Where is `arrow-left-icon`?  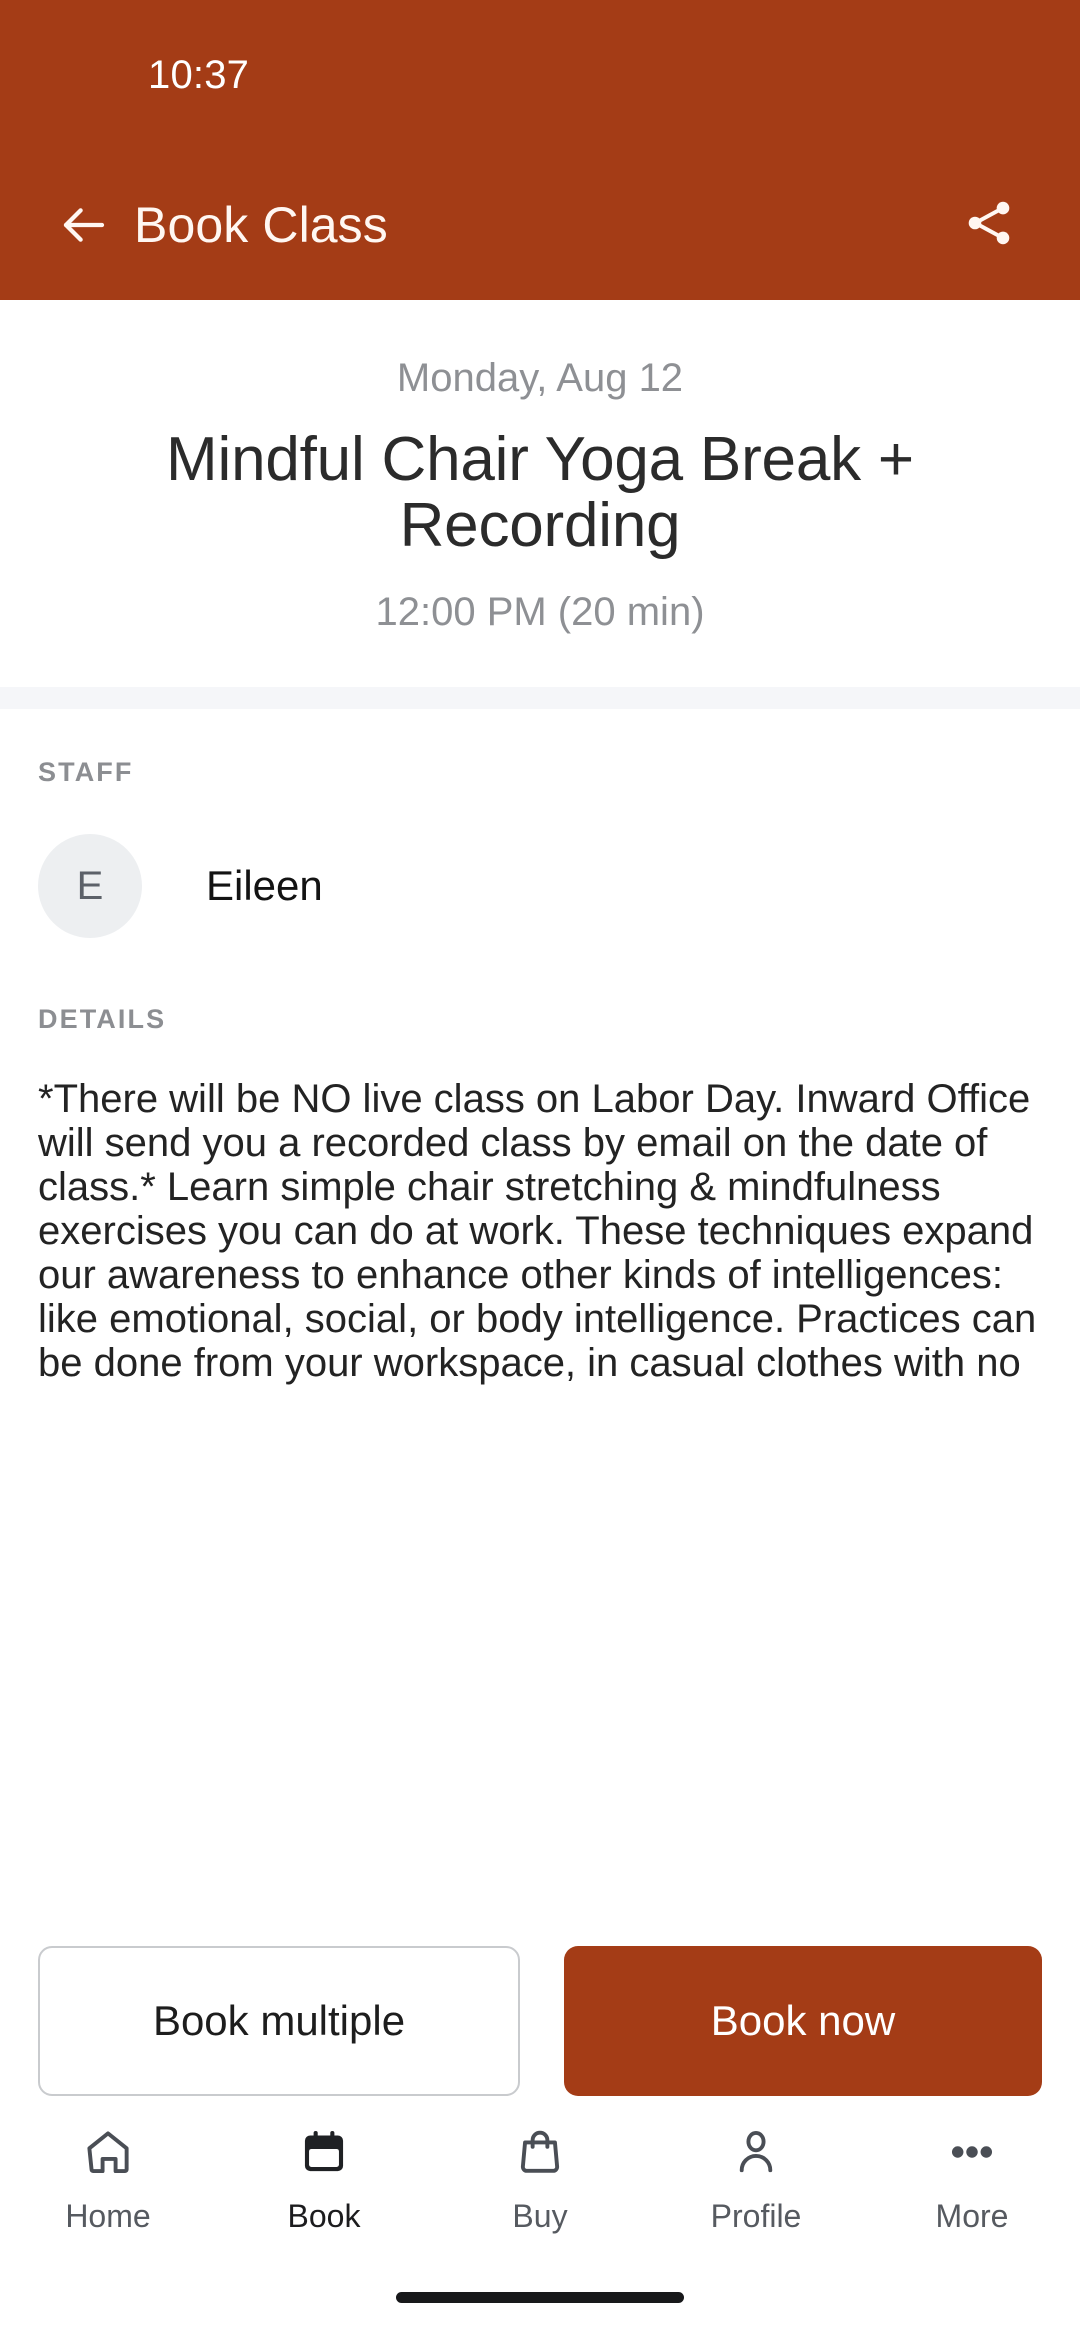 arrow-left-icon is located at coordinates (84, 225).